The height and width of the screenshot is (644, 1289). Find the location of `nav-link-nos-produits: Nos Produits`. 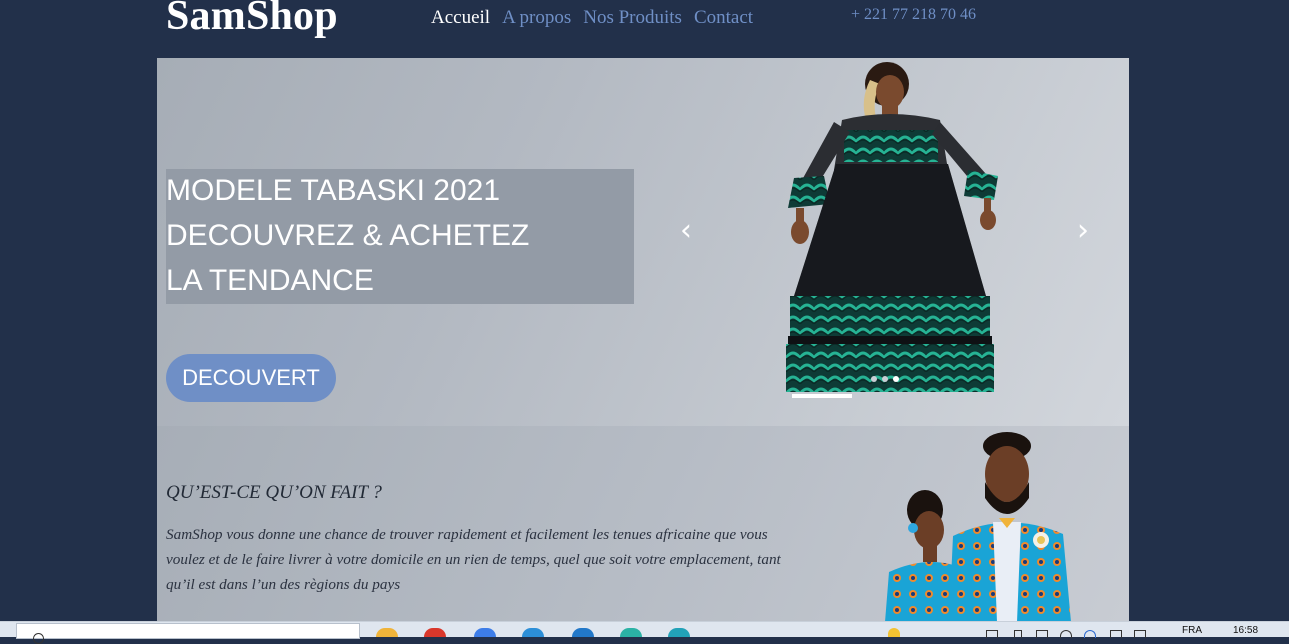

nav-link-nos-produits: Nos Produits is located at coordinates (632, 18).